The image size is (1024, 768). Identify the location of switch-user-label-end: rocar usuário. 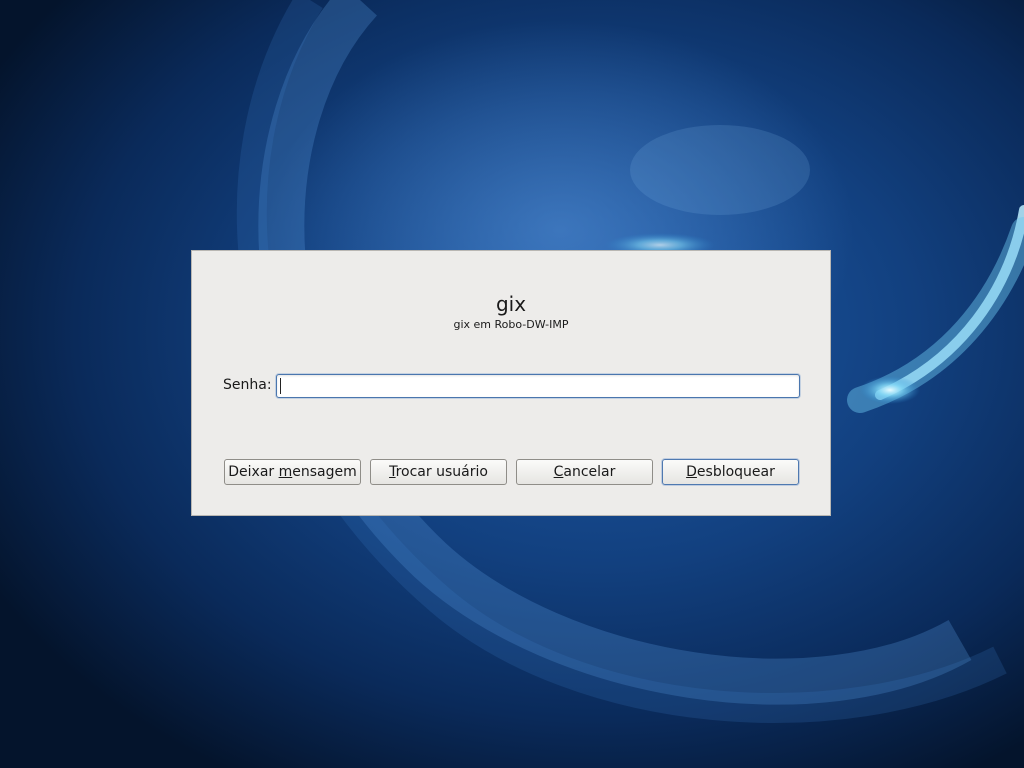
(441, 472).